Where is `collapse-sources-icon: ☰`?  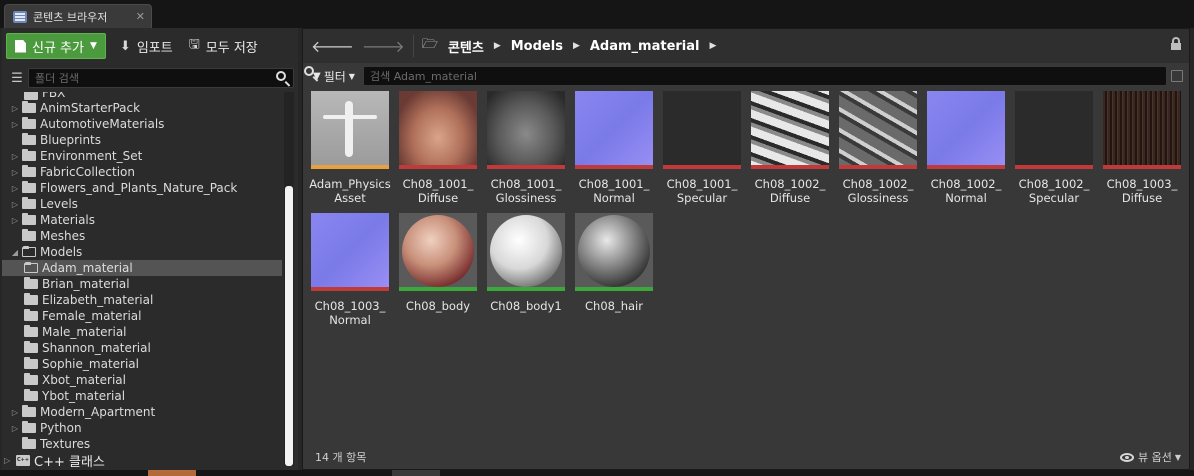 collapse-sources-icon: ☰ is located at coordinates (17, 78).